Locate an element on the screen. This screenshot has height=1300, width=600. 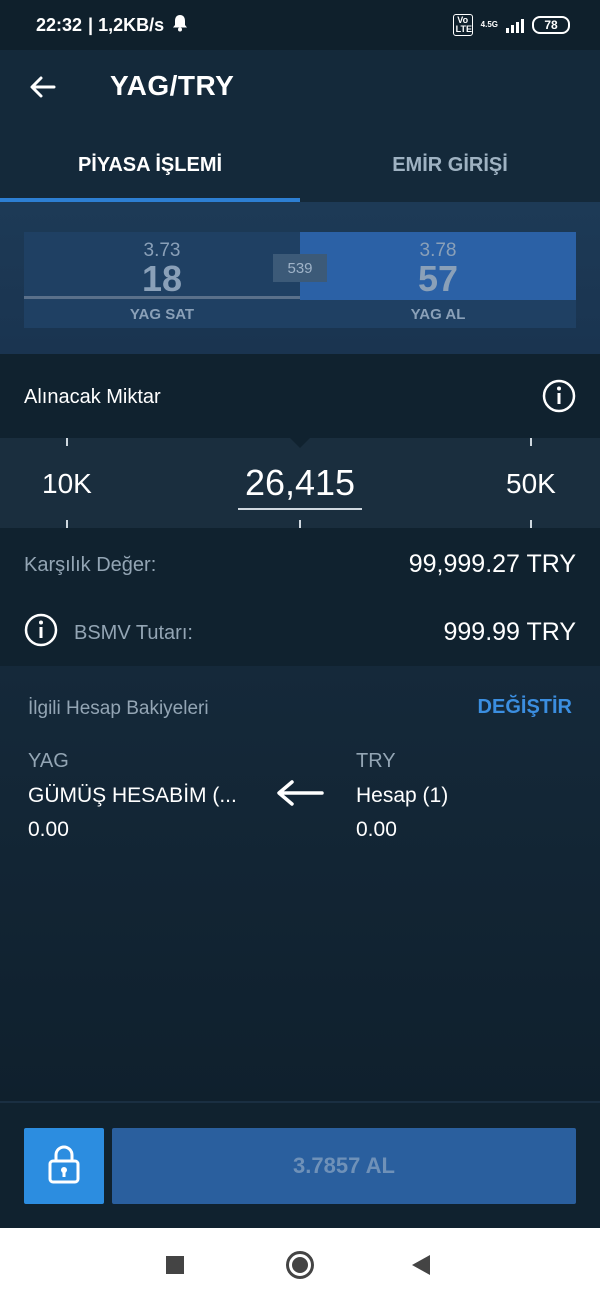
system-nav-bar is located at coordinates (300, 1264).